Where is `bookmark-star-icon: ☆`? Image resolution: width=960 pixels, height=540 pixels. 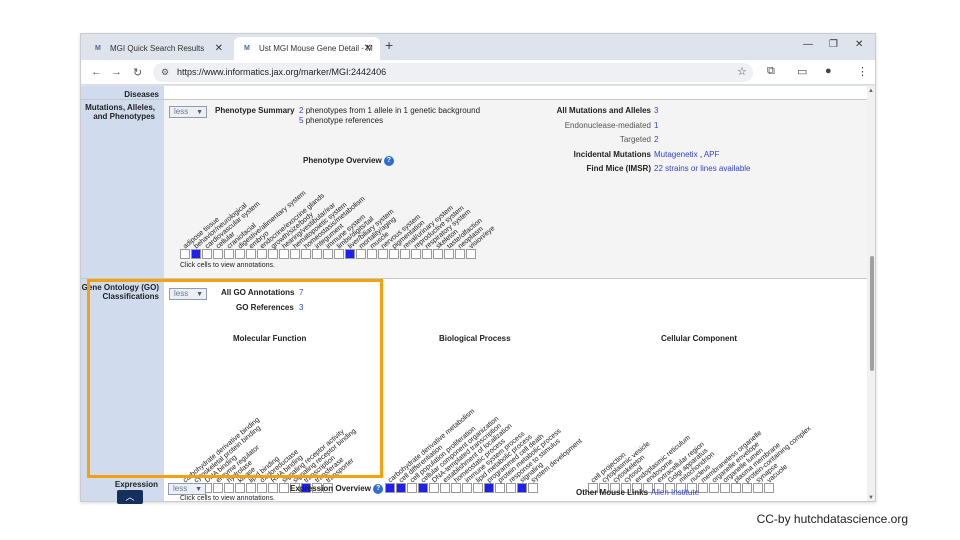
bookmark-star-icon: ☆ is located at coordinates (742, 71).